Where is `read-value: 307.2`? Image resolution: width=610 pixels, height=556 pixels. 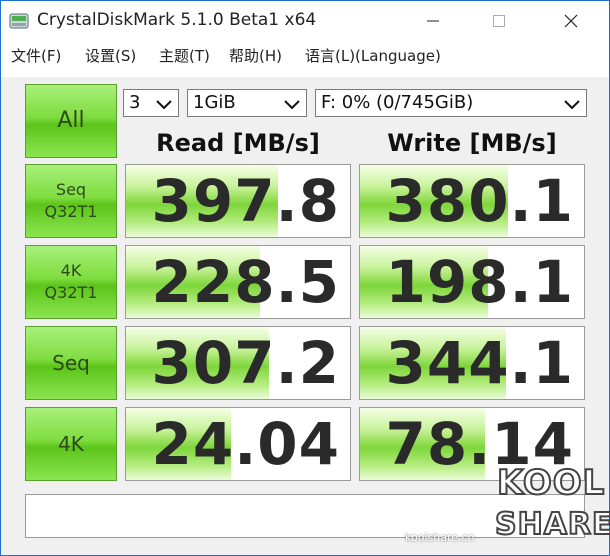 read-value: 307.2 is located at coordinates (245, 363).